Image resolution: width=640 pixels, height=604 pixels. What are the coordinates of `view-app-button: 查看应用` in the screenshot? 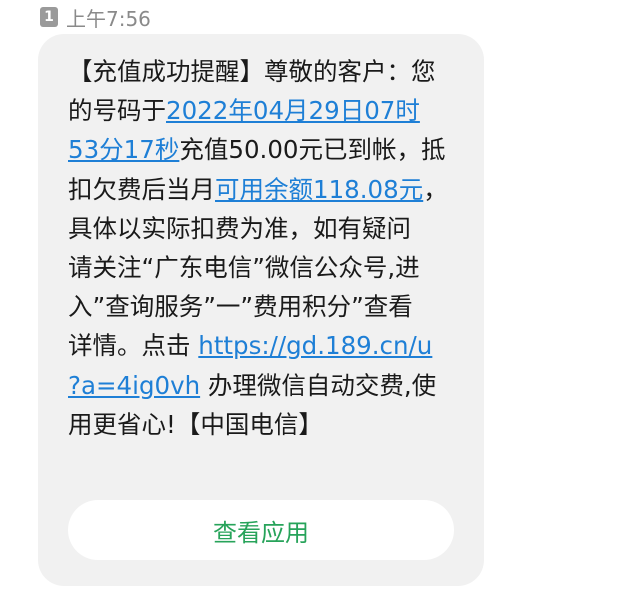 It's located at (261, 530).